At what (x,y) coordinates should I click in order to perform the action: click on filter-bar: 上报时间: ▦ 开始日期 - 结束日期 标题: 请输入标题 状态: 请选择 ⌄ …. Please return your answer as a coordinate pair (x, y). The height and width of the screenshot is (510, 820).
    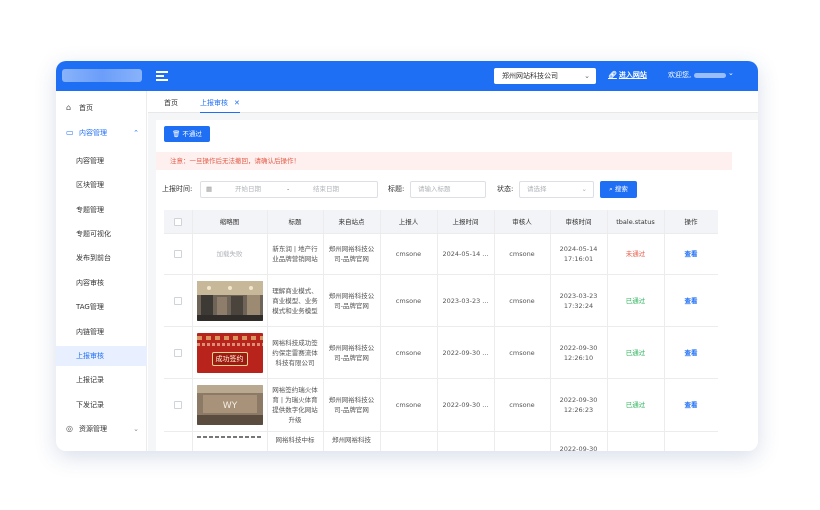
    Looking at the image, I should click on (444, 190).